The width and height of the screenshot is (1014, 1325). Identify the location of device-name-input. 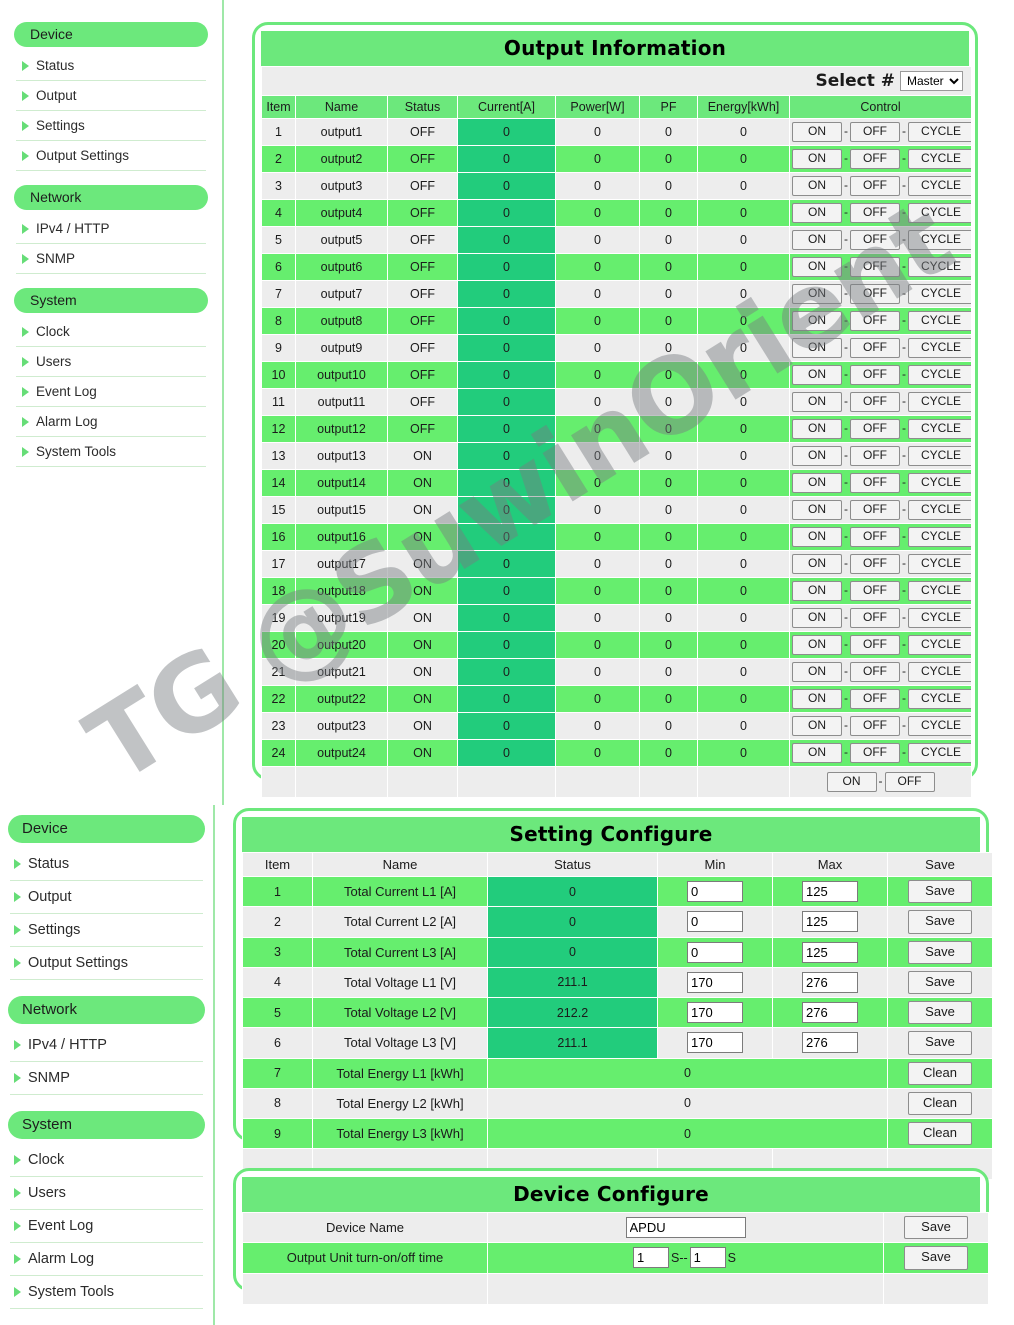
(685, 1228).